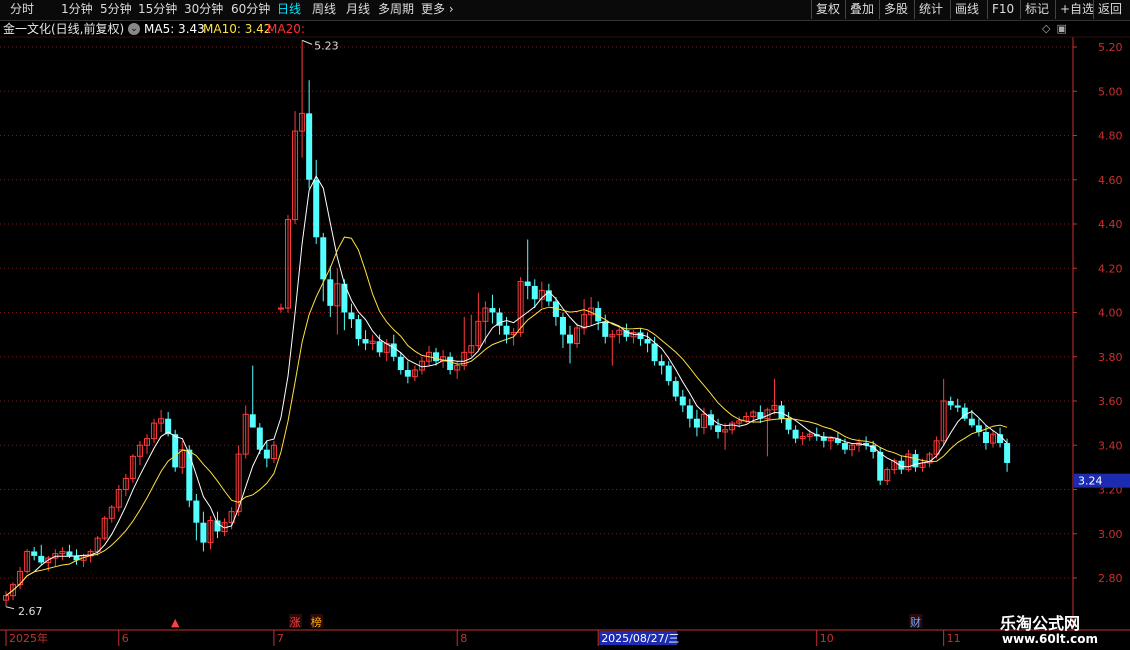 The image size is (1130, 650). I want to click on period-tab-2: 5分钟, so click(116, 9).